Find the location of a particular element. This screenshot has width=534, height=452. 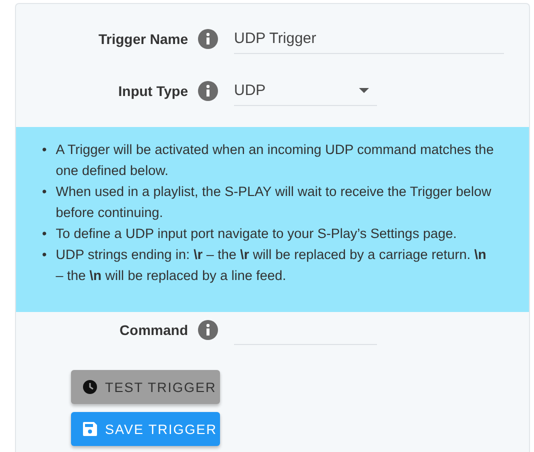

input-field: UDP Trigger is located at coordinates (369, 39).